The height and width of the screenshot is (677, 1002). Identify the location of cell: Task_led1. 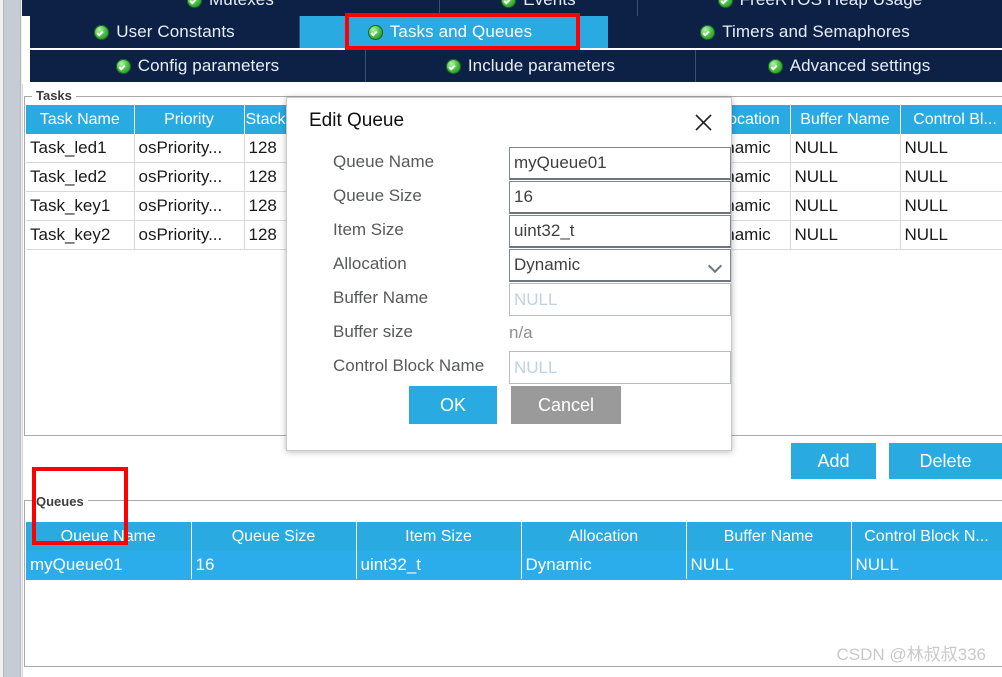
(80, 148).